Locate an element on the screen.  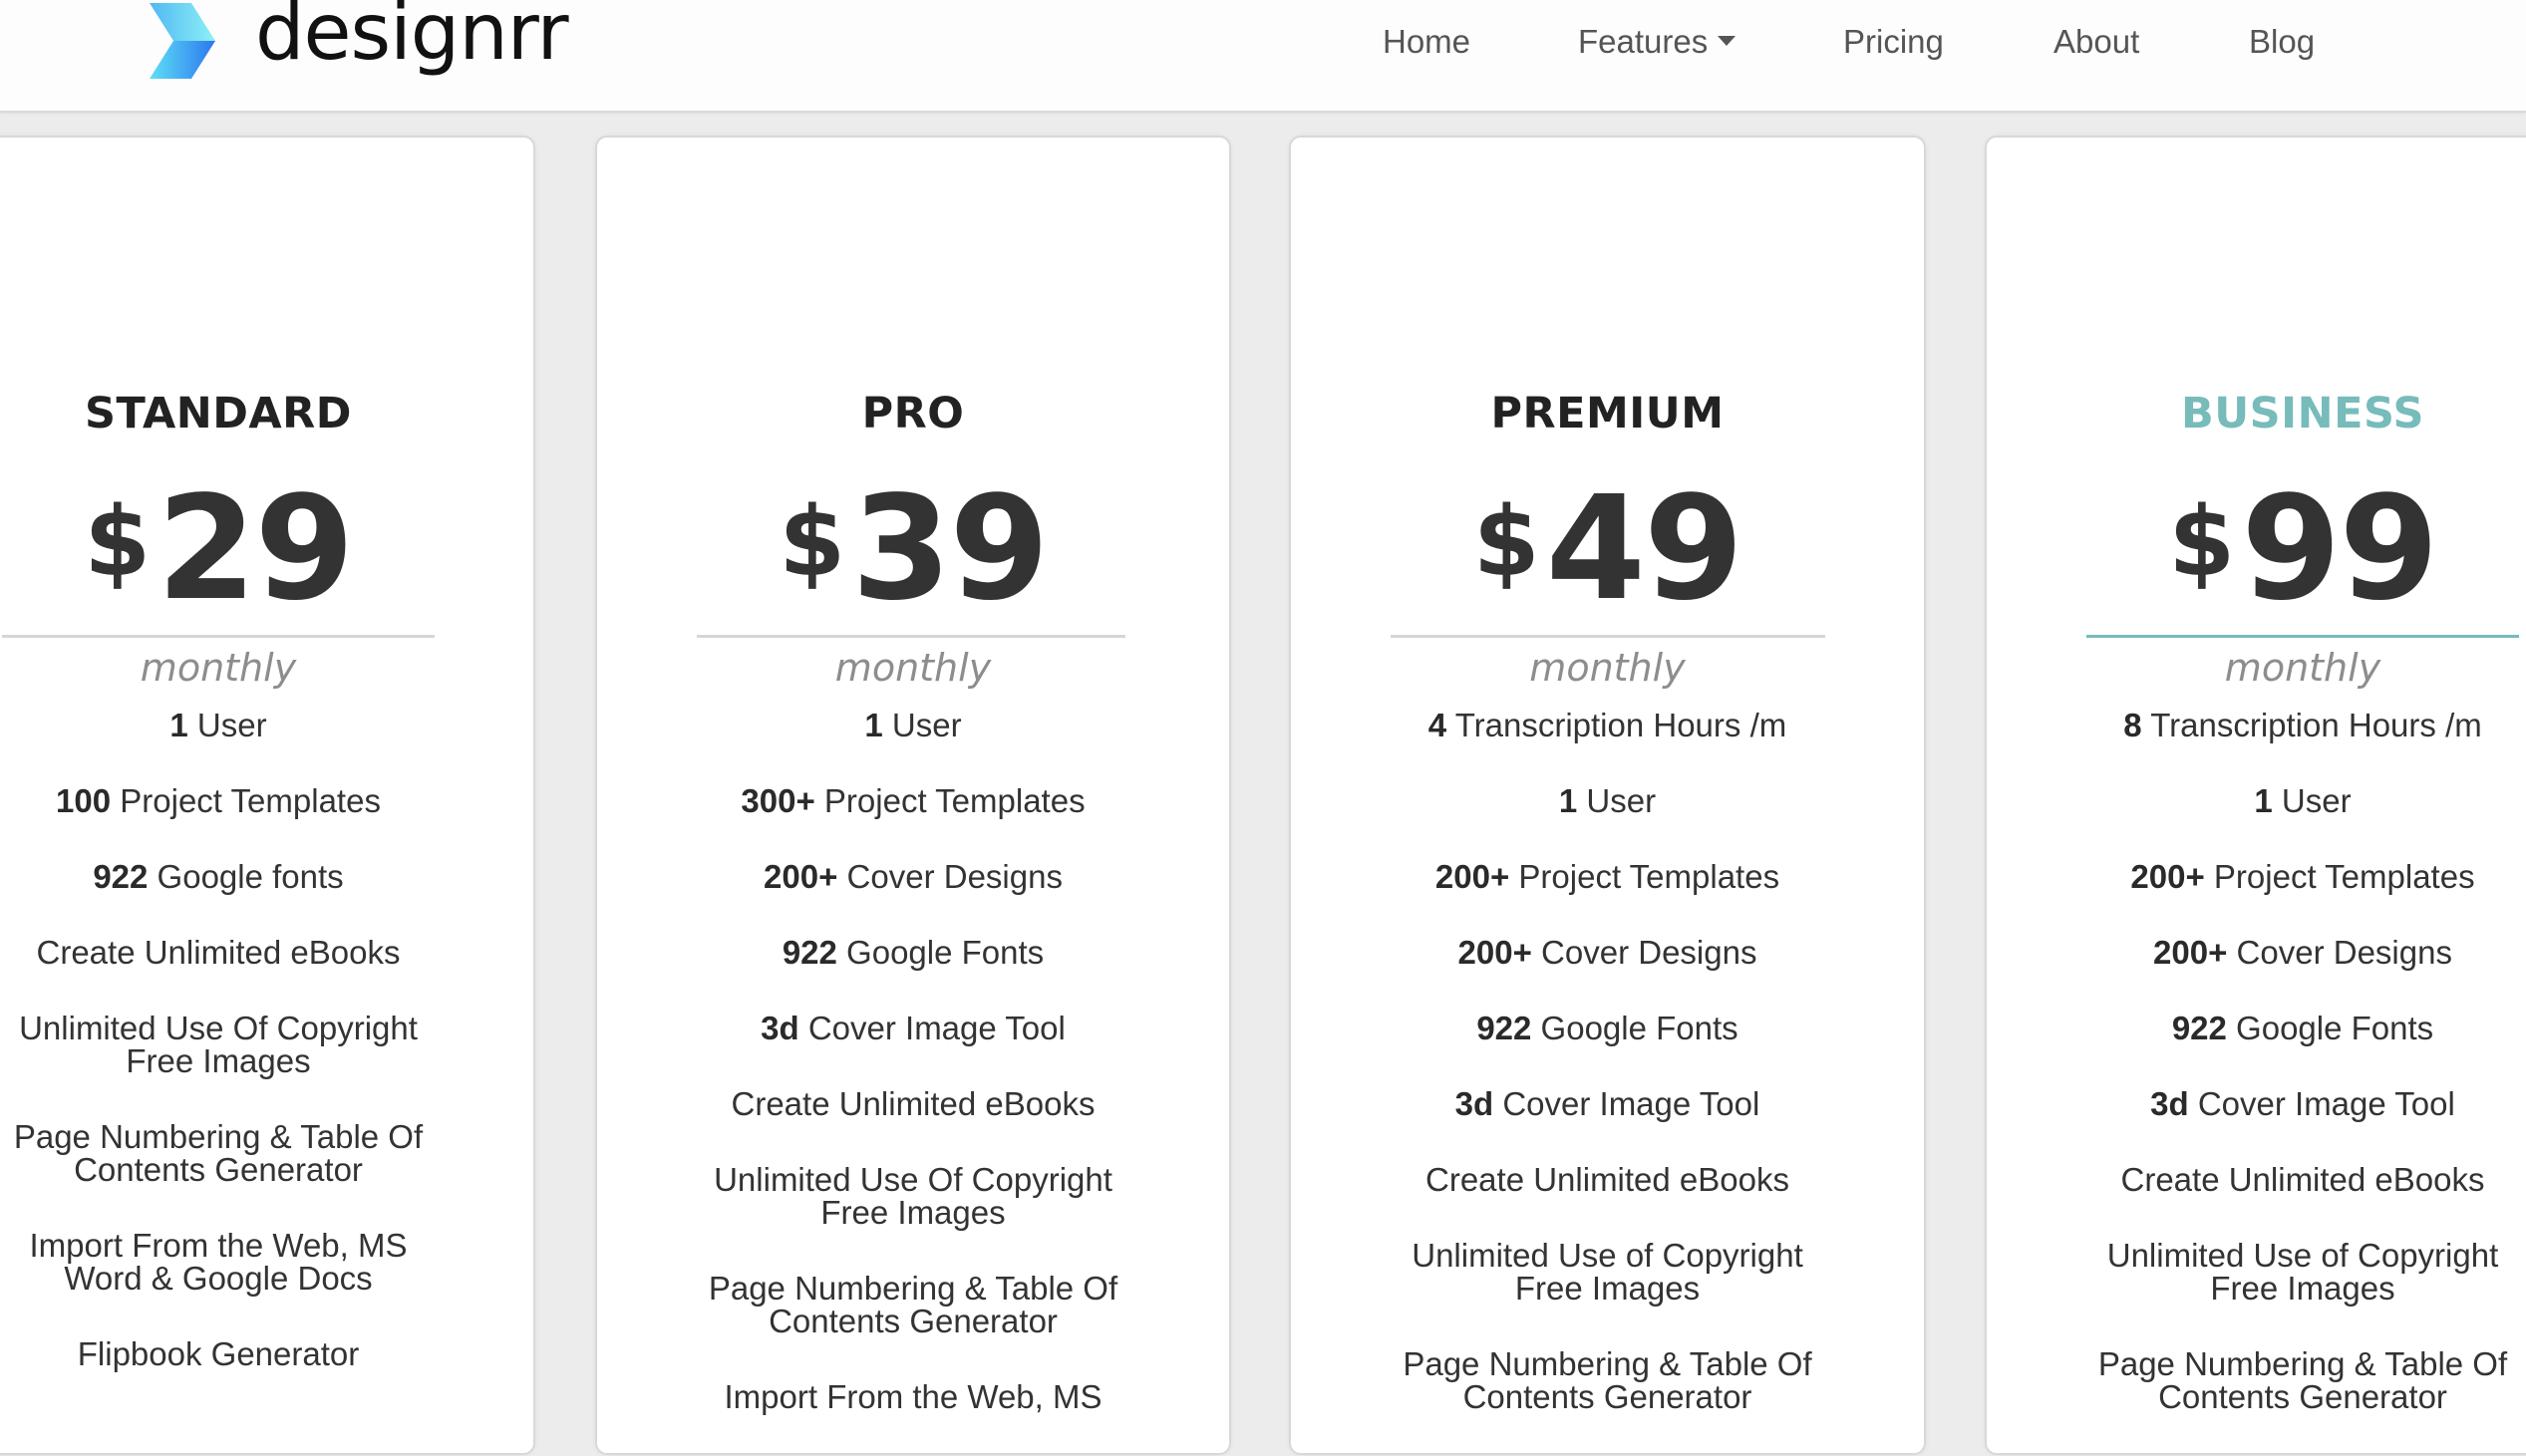
plan-name: PREMIUM is located at coordinates (1607, 413).